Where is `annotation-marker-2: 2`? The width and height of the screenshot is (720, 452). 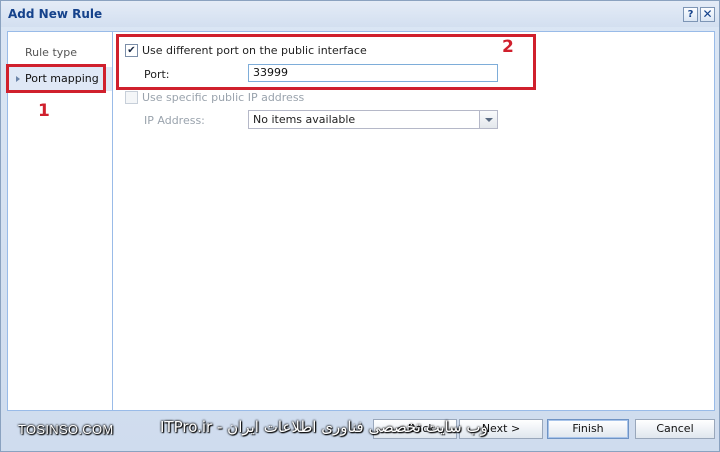
annotation-marker-2: 2 is located at coordinates (508, 47).